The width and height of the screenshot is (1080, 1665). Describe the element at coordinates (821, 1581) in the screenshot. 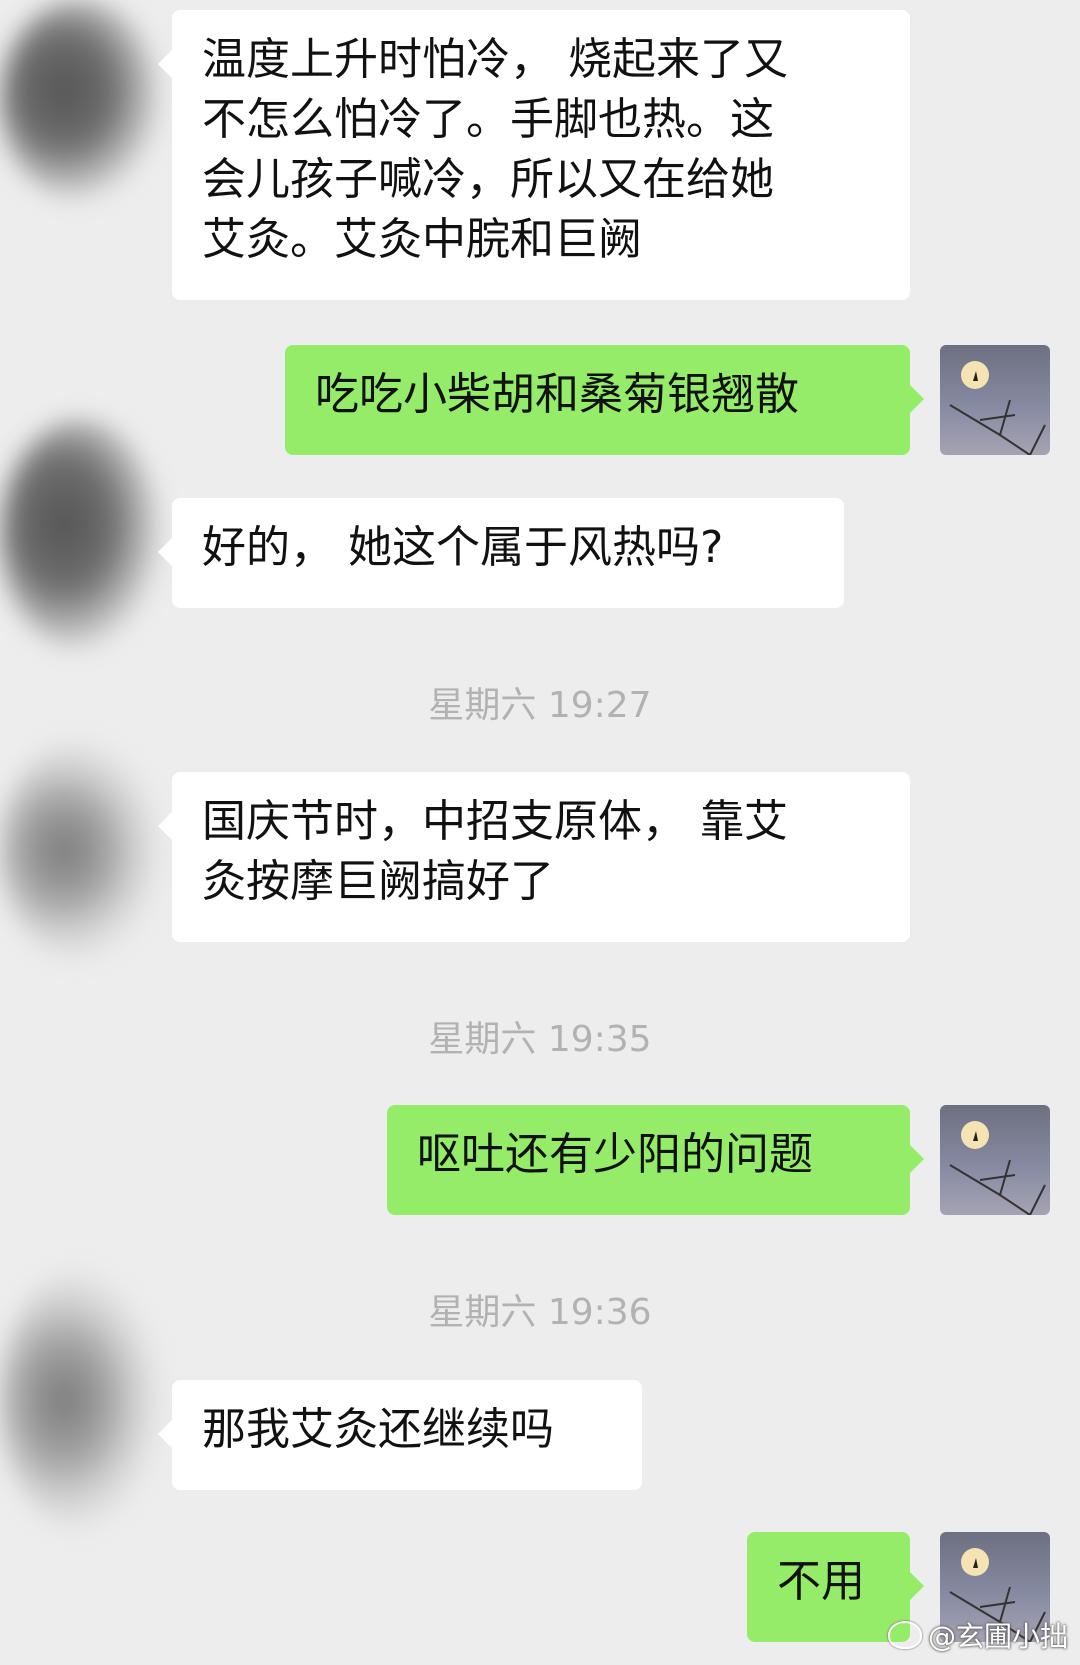

I see `message-text: 不用` at that location.